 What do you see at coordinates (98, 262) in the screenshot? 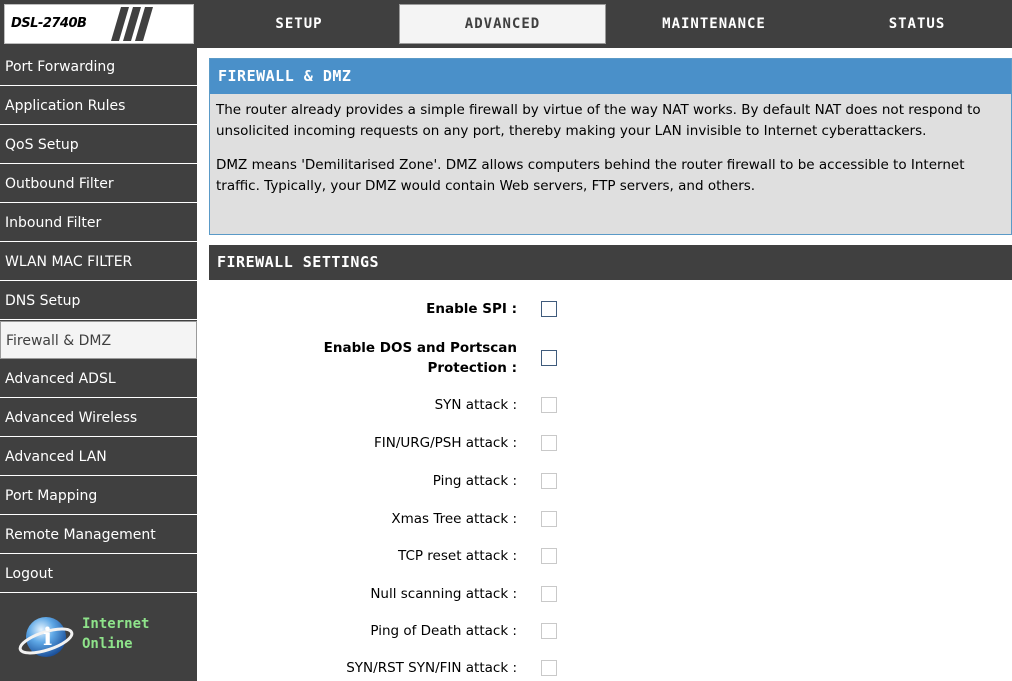
I see `sidebar-item-wlan-mac-filter: WLAN MAC FILTER` at bounding box center [98, 262].